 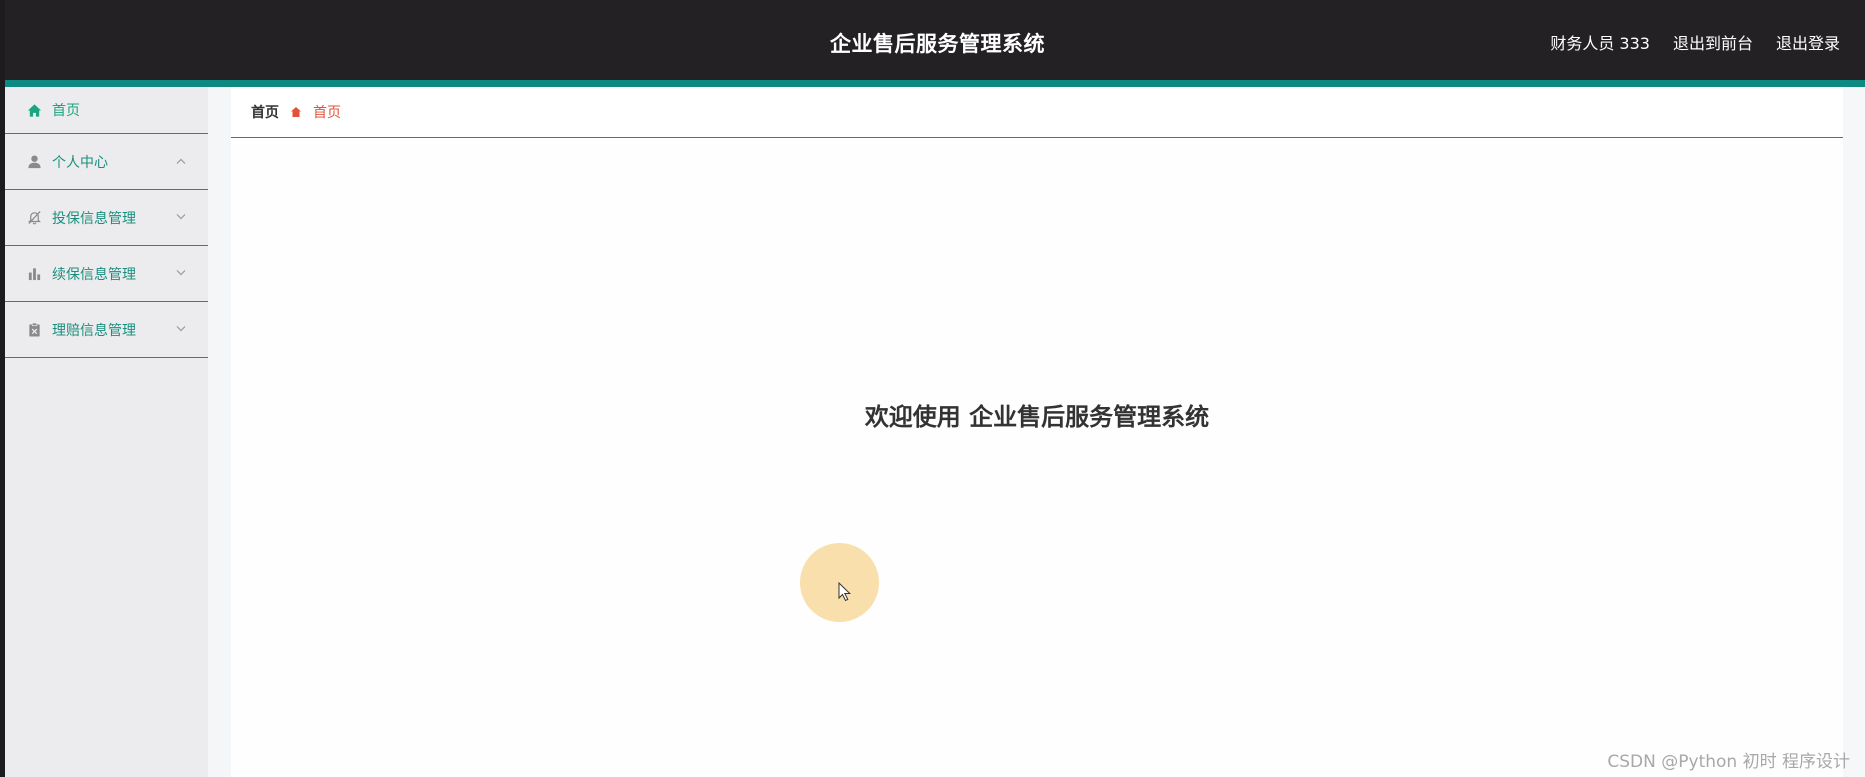 I want to click on sidebar-item-label: 续保信息管理, so click(x=94, y=274).